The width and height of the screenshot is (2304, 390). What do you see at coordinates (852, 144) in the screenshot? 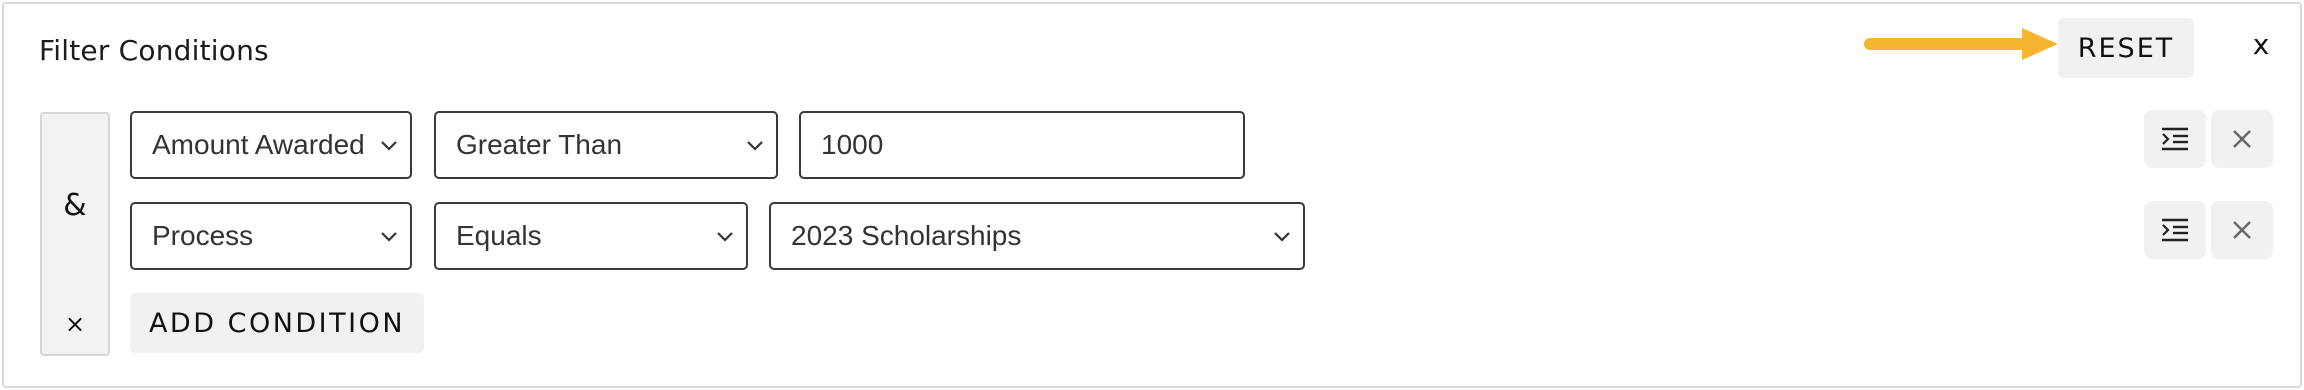
I see `value-input-text: 1000` at bounding box center [852, 144].